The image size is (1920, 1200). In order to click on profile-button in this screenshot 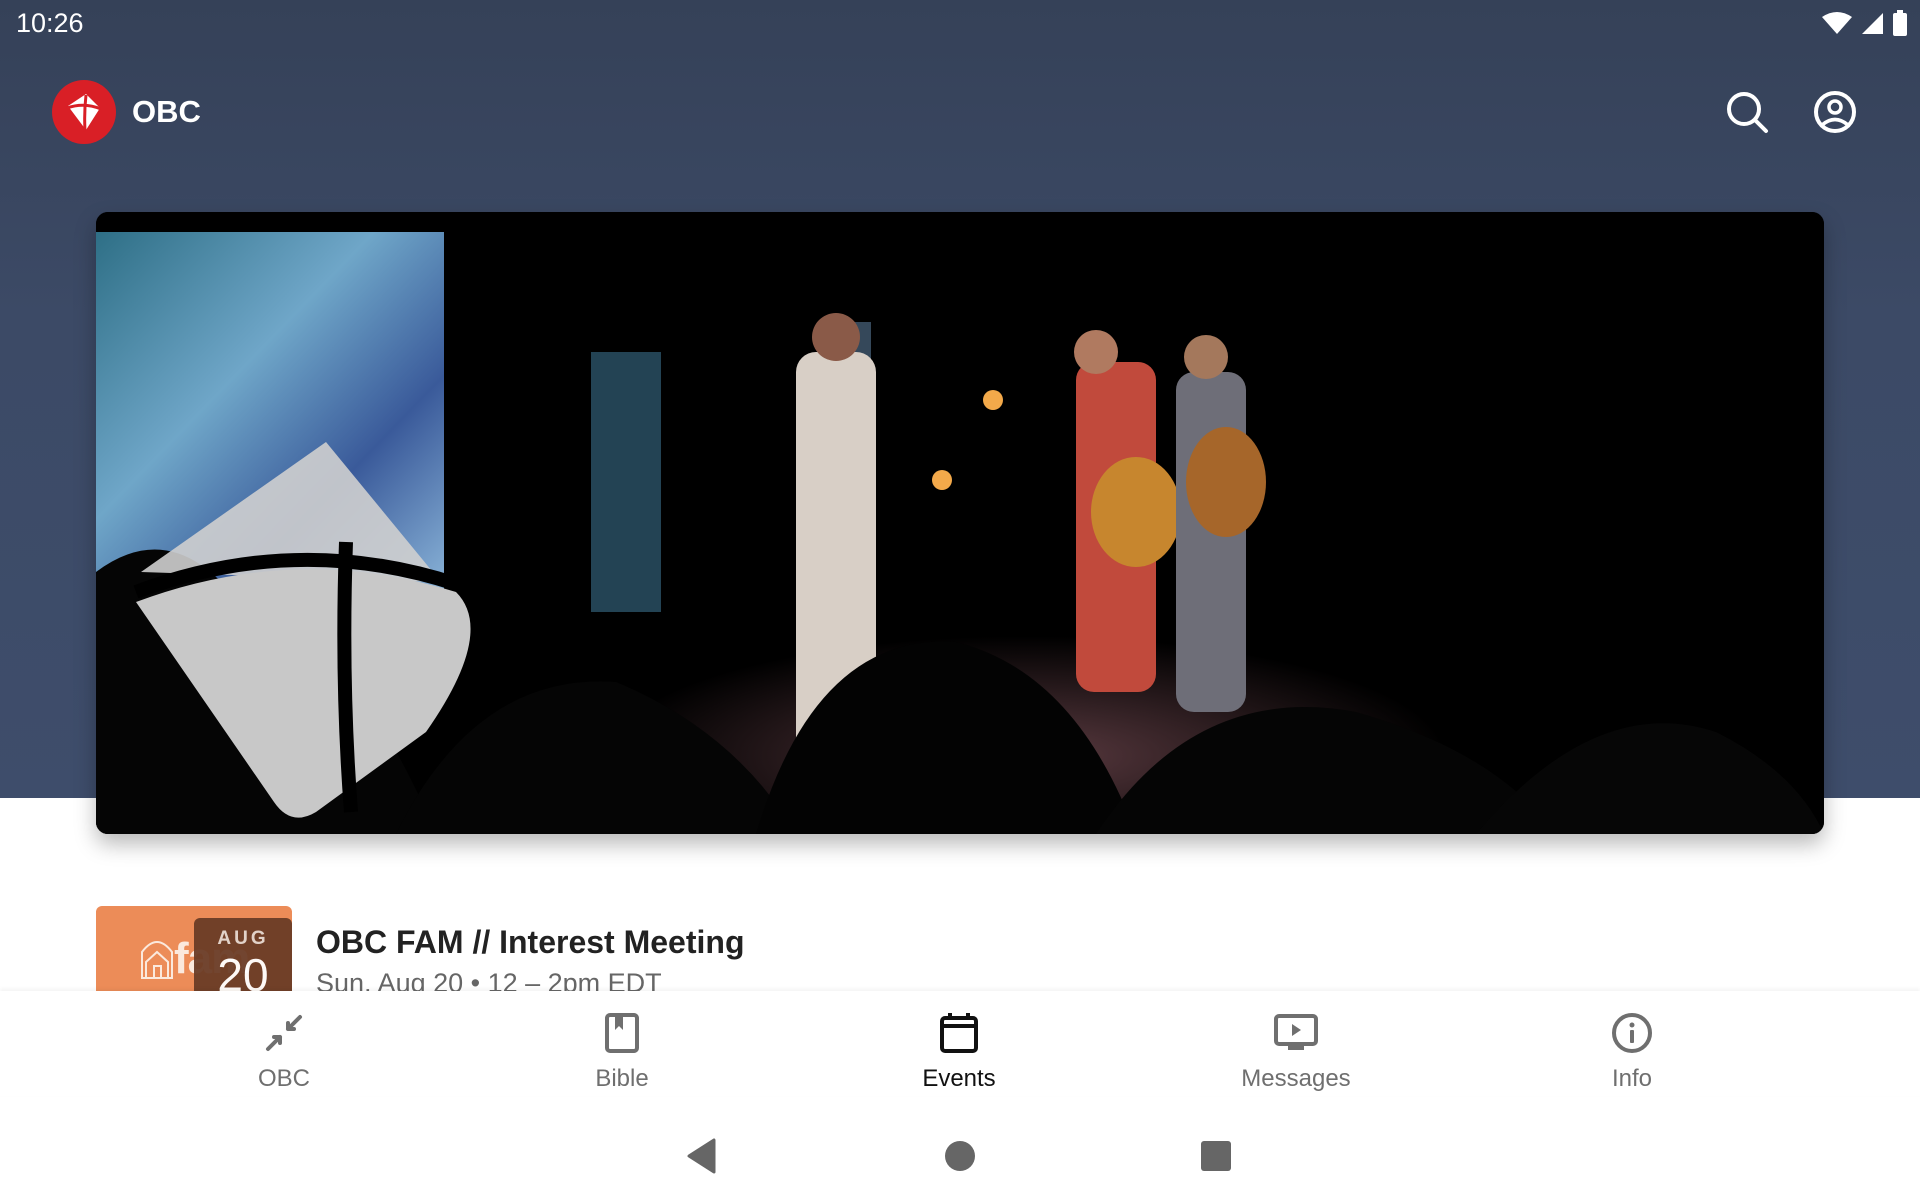, I will do `click(1835, 112)`.